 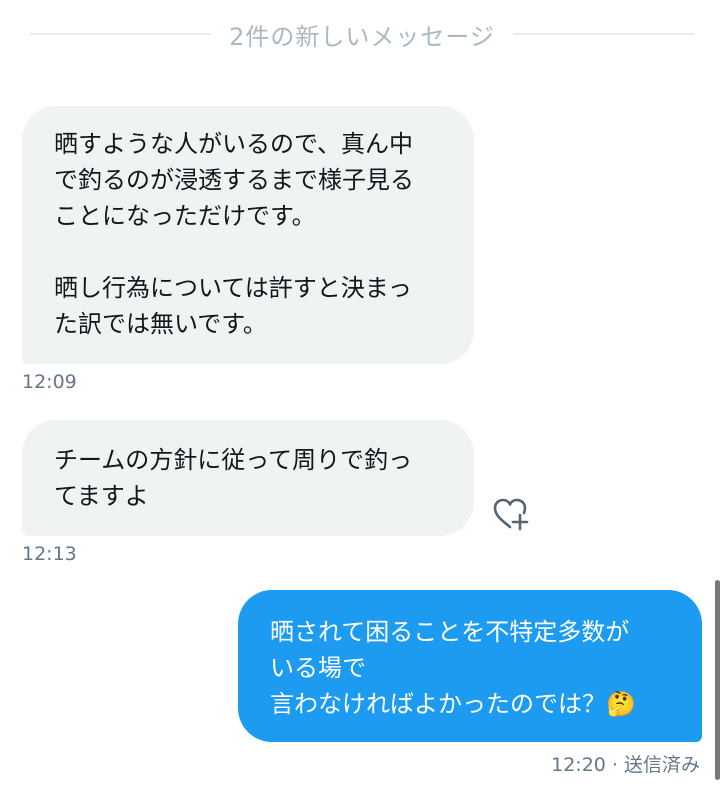 I want to click on message-timestamp-sent-status: 12:20 · 送信済み, so click(x=625, y=765).